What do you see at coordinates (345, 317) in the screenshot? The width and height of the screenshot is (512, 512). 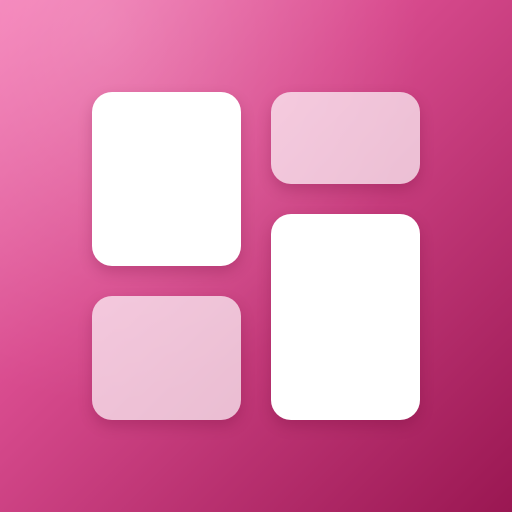 I see `tile-bottom-right` at bounding box center [345, 317].